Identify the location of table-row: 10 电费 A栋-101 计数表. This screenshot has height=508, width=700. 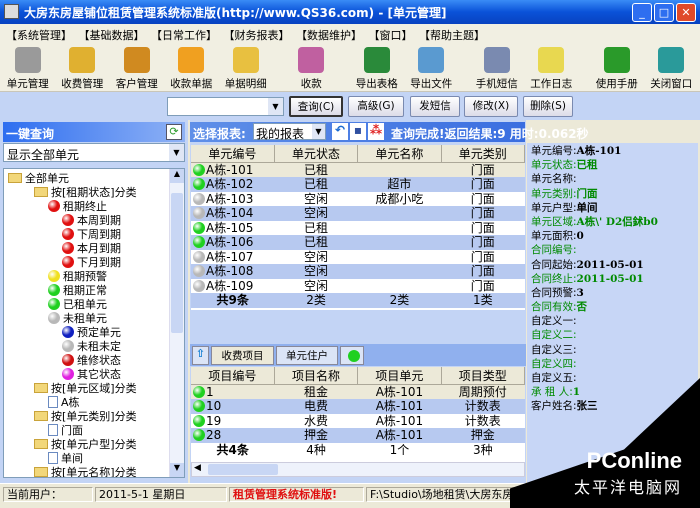
(358, 406).